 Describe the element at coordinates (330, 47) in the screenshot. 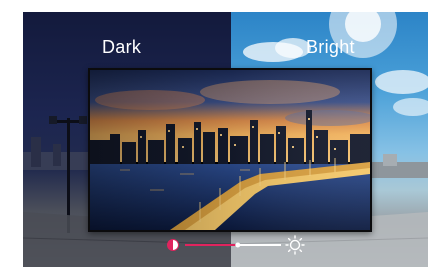

I see `bright-label: Bright` at that location.